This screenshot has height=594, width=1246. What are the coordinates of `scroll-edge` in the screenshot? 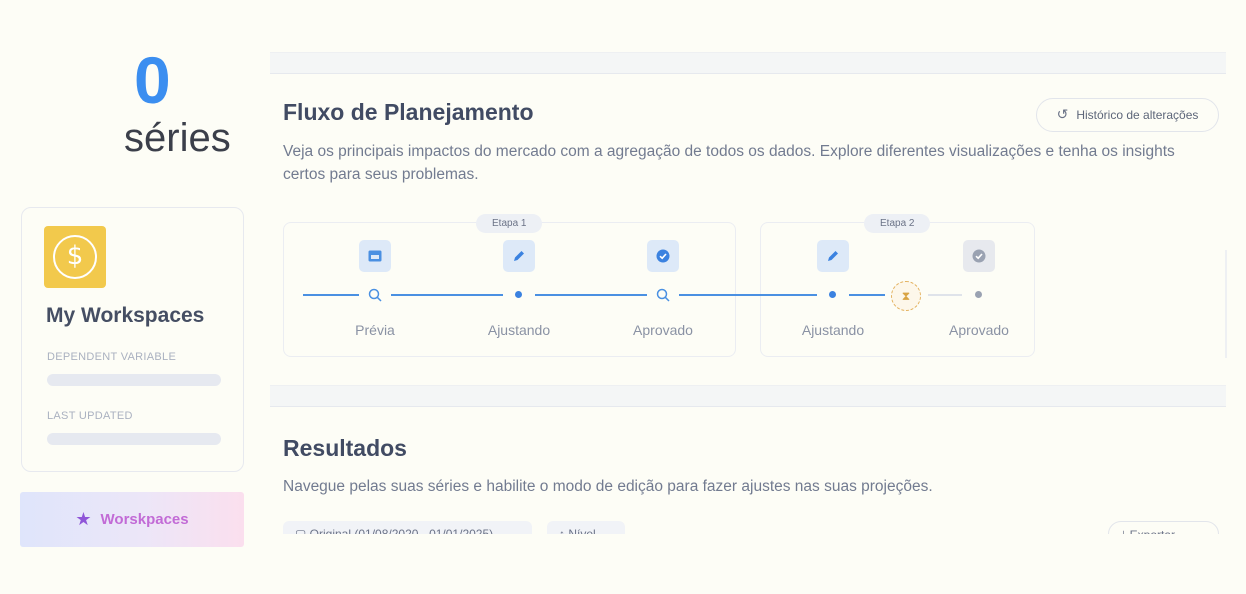 It's located at (1226, 304).